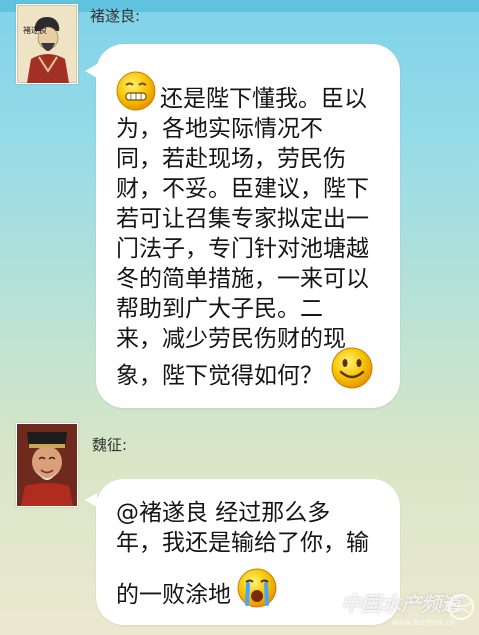  I want to click on portrait-chu-suiliang-icon: 褚遂良, so click(47, 44).